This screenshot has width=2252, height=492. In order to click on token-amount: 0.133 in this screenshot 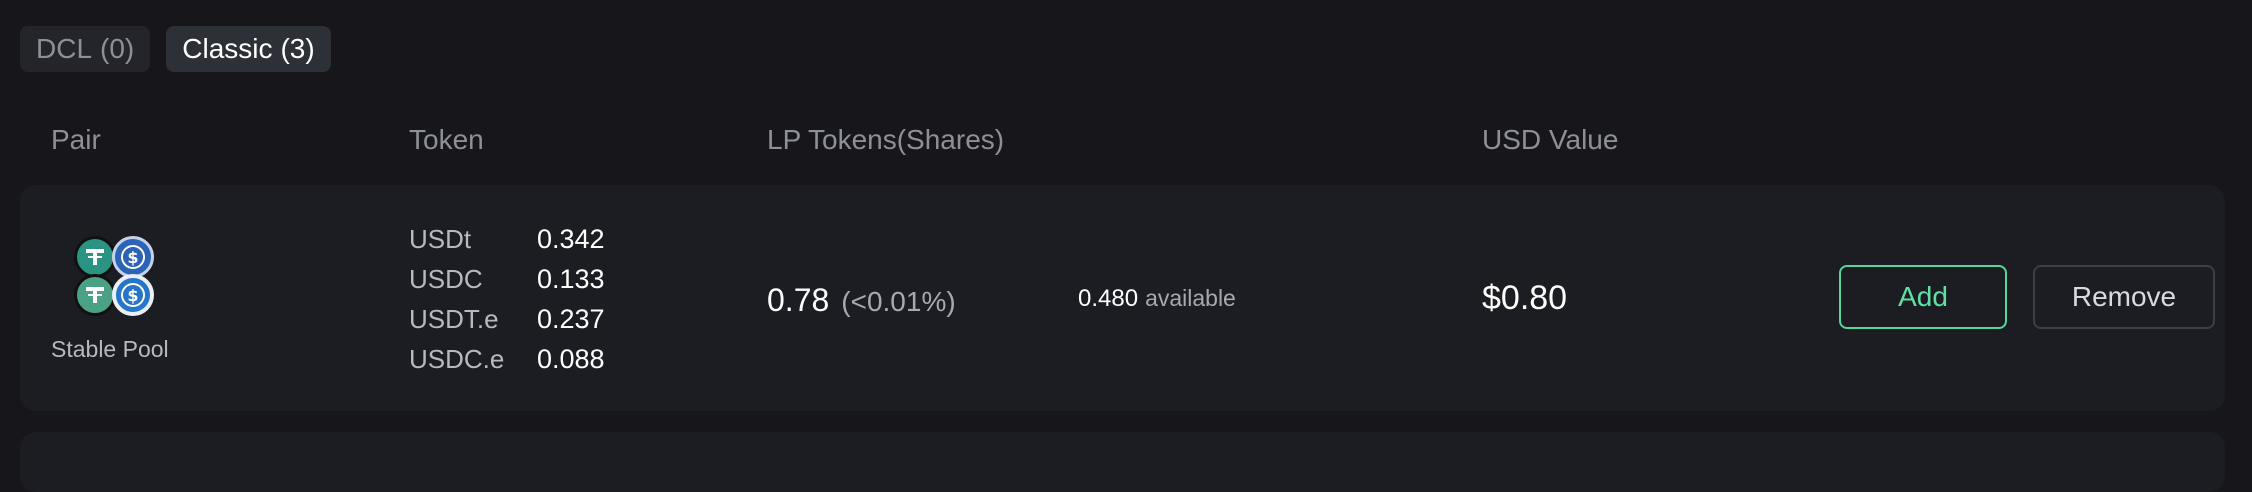, I will do `click(571, 278)`.